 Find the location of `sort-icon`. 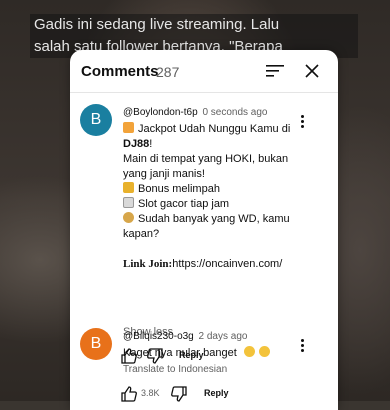

sort-icon is located at coordinates (275, 71).